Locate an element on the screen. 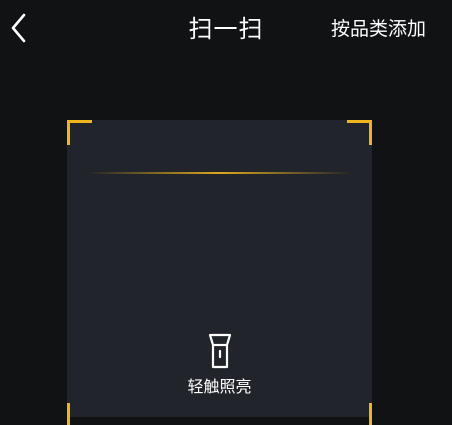 This screenshot has height=425, width=452. torch-toggle: 轻触照亮 is located at coordinates (219, 365).